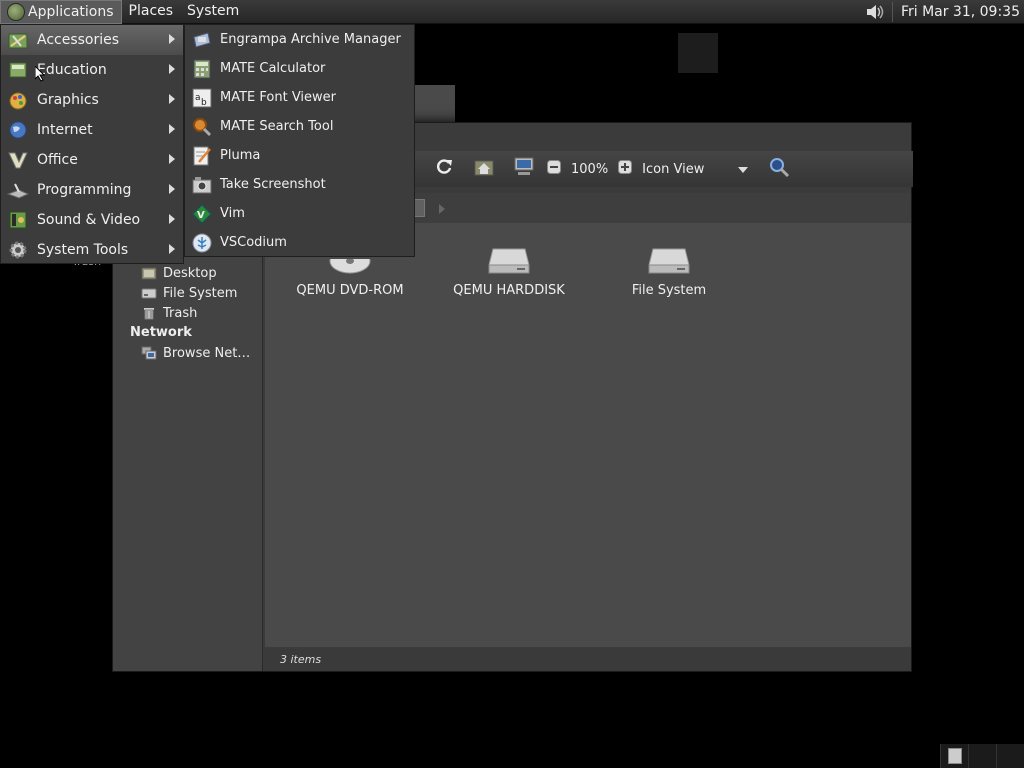 This screenshot has width=1024, height=768. What do you see at coordinates (71, 11) in the screenshot?
I see `applications-menu-label: Applications` at bounding box center [71, 11].